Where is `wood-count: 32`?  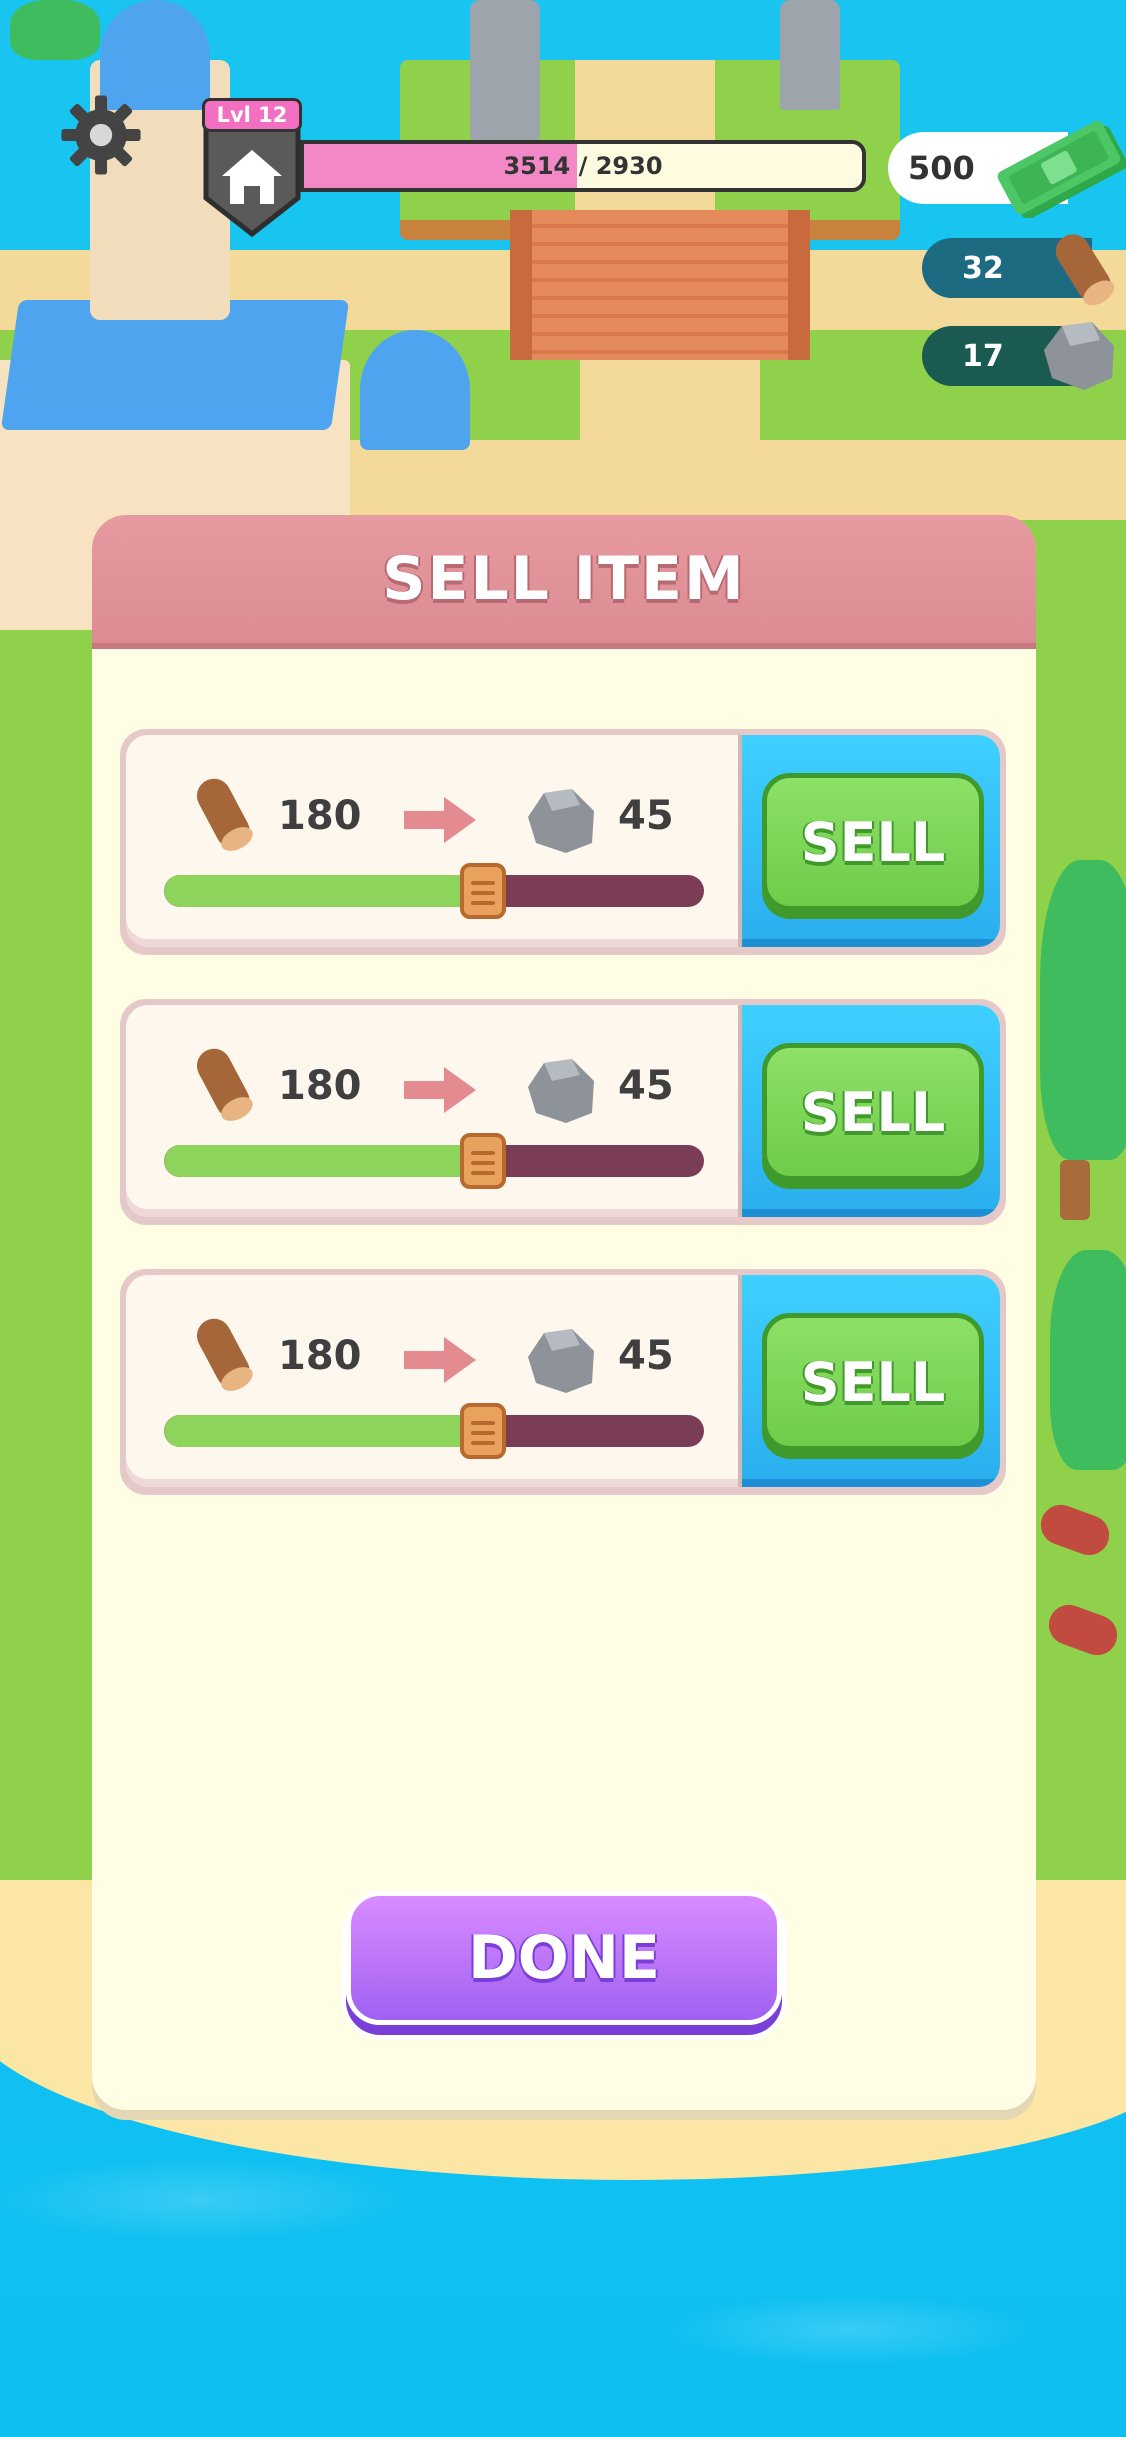
wood-count: 32 is located at coordinates (983, 268).